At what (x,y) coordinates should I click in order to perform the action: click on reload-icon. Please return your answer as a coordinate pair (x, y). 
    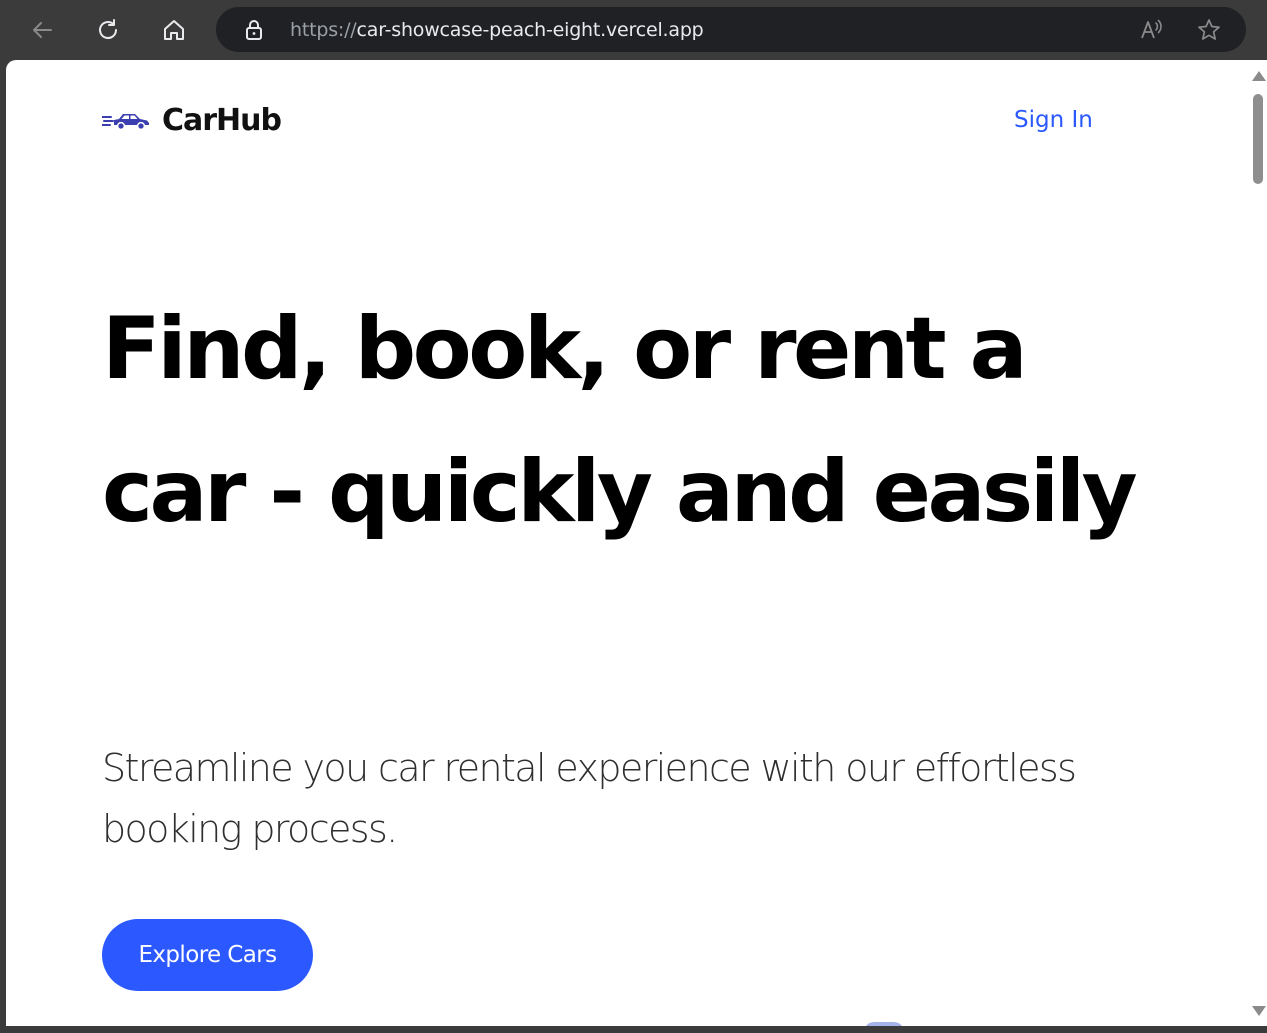
    Looking at the image, I should click on (108, 29).